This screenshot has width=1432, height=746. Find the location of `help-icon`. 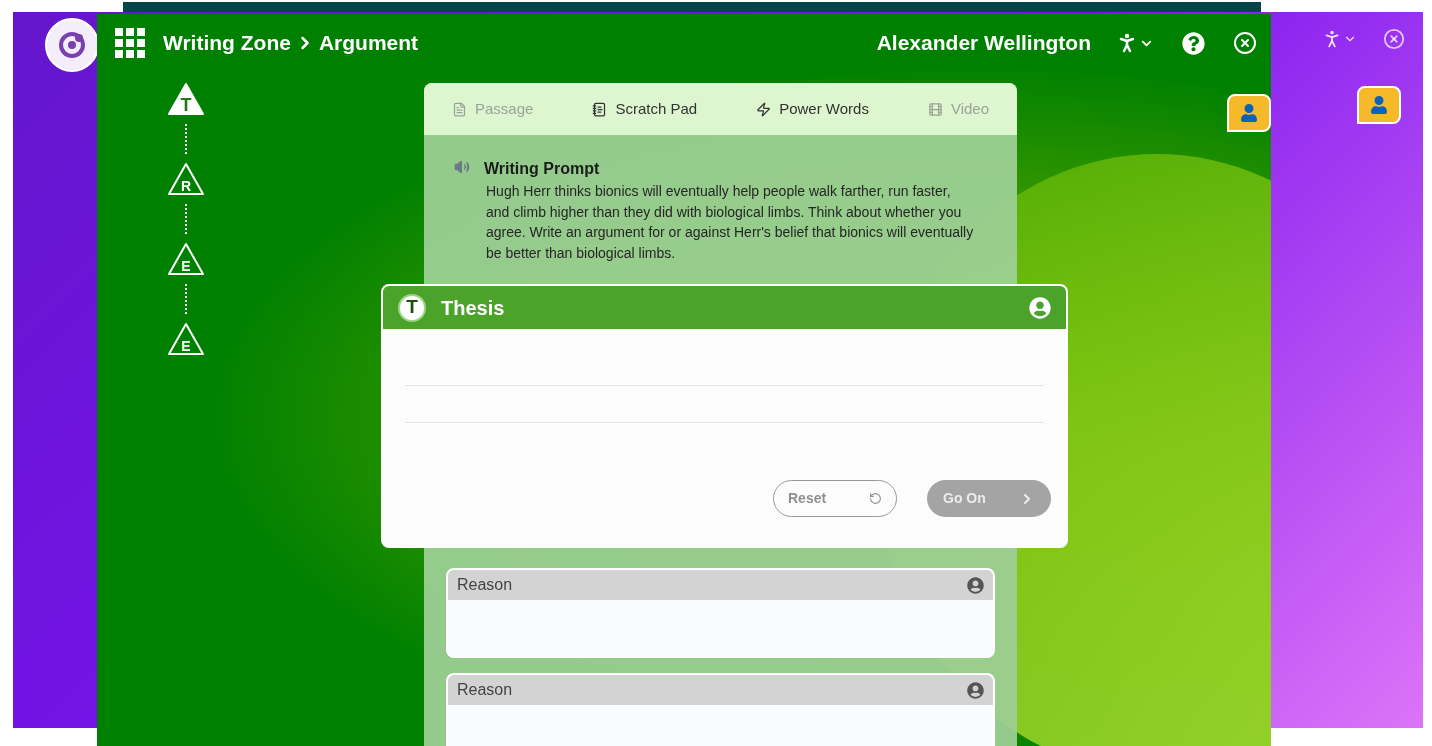

help-icon is located at coordinates (1193, 43).